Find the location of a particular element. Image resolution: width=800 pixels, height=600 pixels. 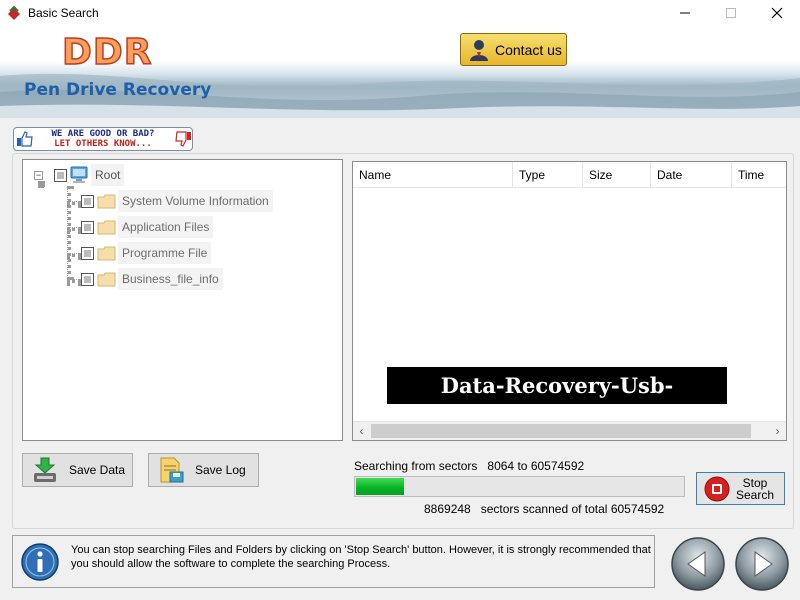

tree-node-system-volume-information: System Volume Information is located at coordinates (195, 201).